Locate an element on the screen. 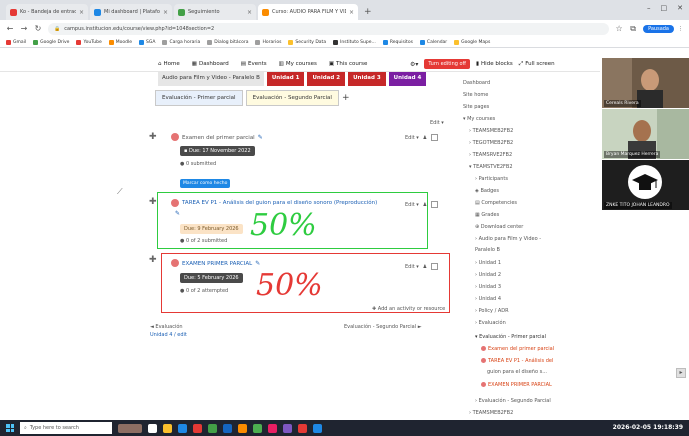 The height and width of the screenshot is (436, 689). extensions-icon: ⧉ is located at coordinates (633, 29).